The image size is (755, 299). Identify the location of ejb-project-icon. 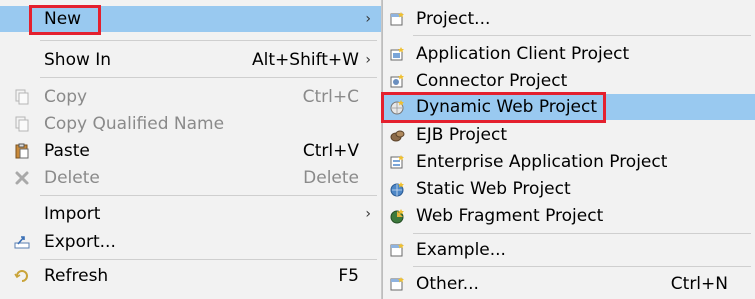
(397, 136).